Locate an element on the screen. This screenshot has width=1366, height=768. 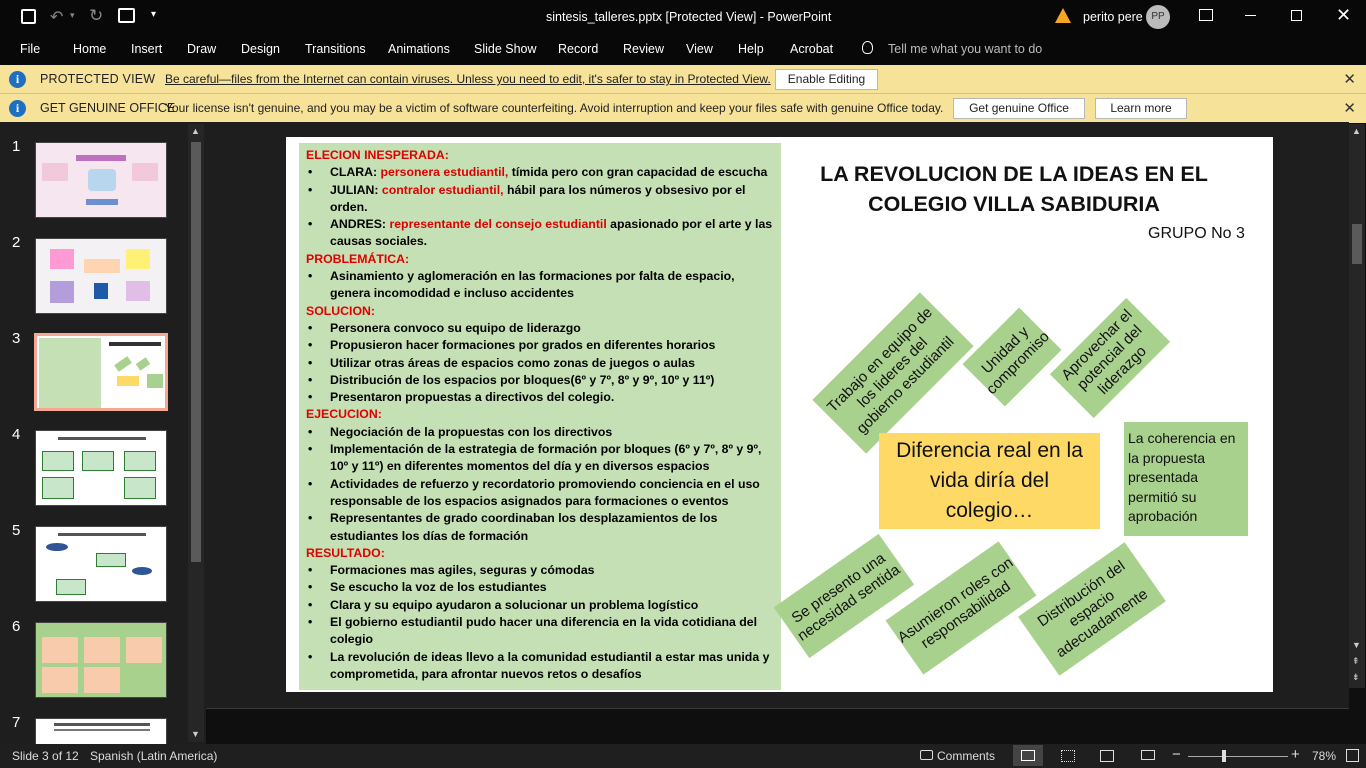
tab-design: Design is located at coordinates (260, 49).